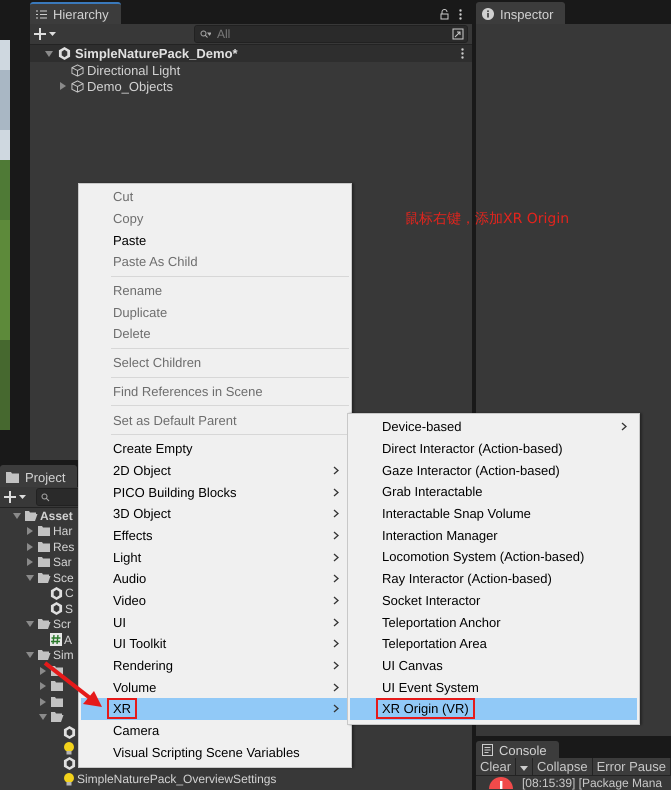 The width and height of the screenshot is (671, 790). What do you see at coordinates (517, 749) in the screenshot?
I see `console-tab: Console` at bounding box center [517, 749].